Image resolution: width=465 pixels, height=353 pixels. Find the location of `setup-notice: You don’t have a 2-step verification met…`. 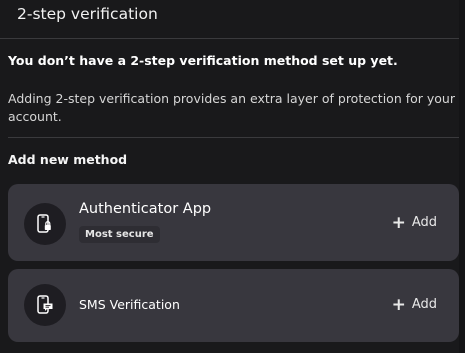

setup-notice: You don’t have a 2-step verification met… is located at coordinates (203, 60).